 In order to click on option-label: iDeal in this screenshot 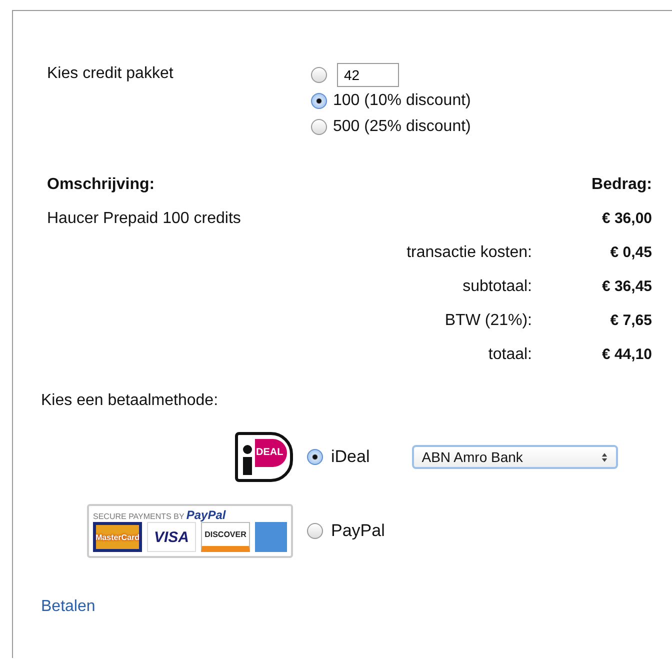, I will do `click(350, 457)`.